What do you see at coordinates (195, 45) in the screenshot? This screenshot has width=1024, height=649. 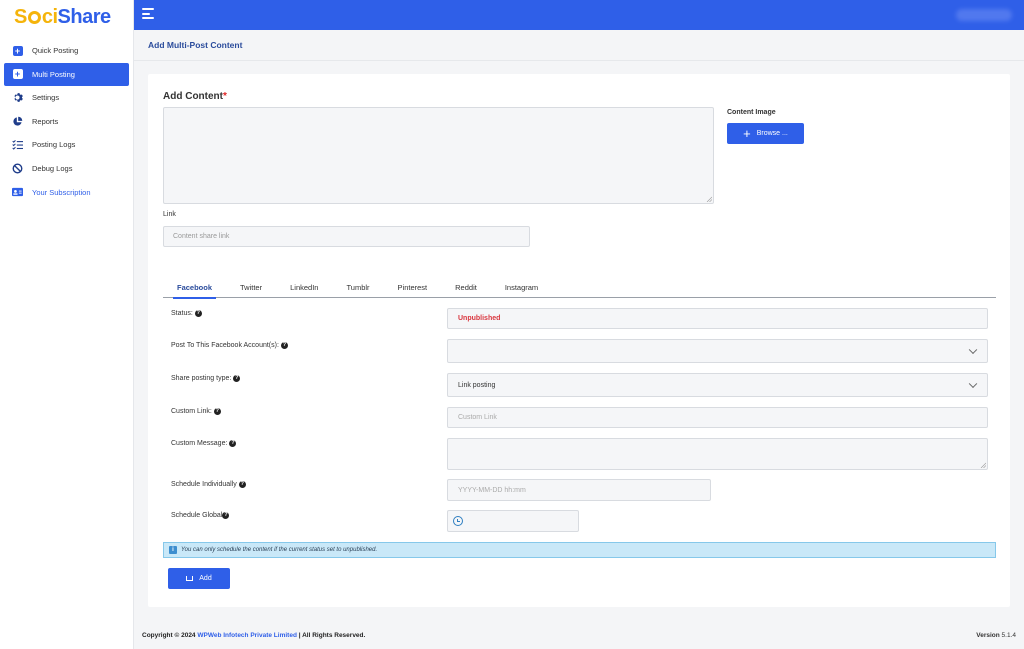 I see `page-title: Add Multi-Post Content` at bounding box center [195, 45].